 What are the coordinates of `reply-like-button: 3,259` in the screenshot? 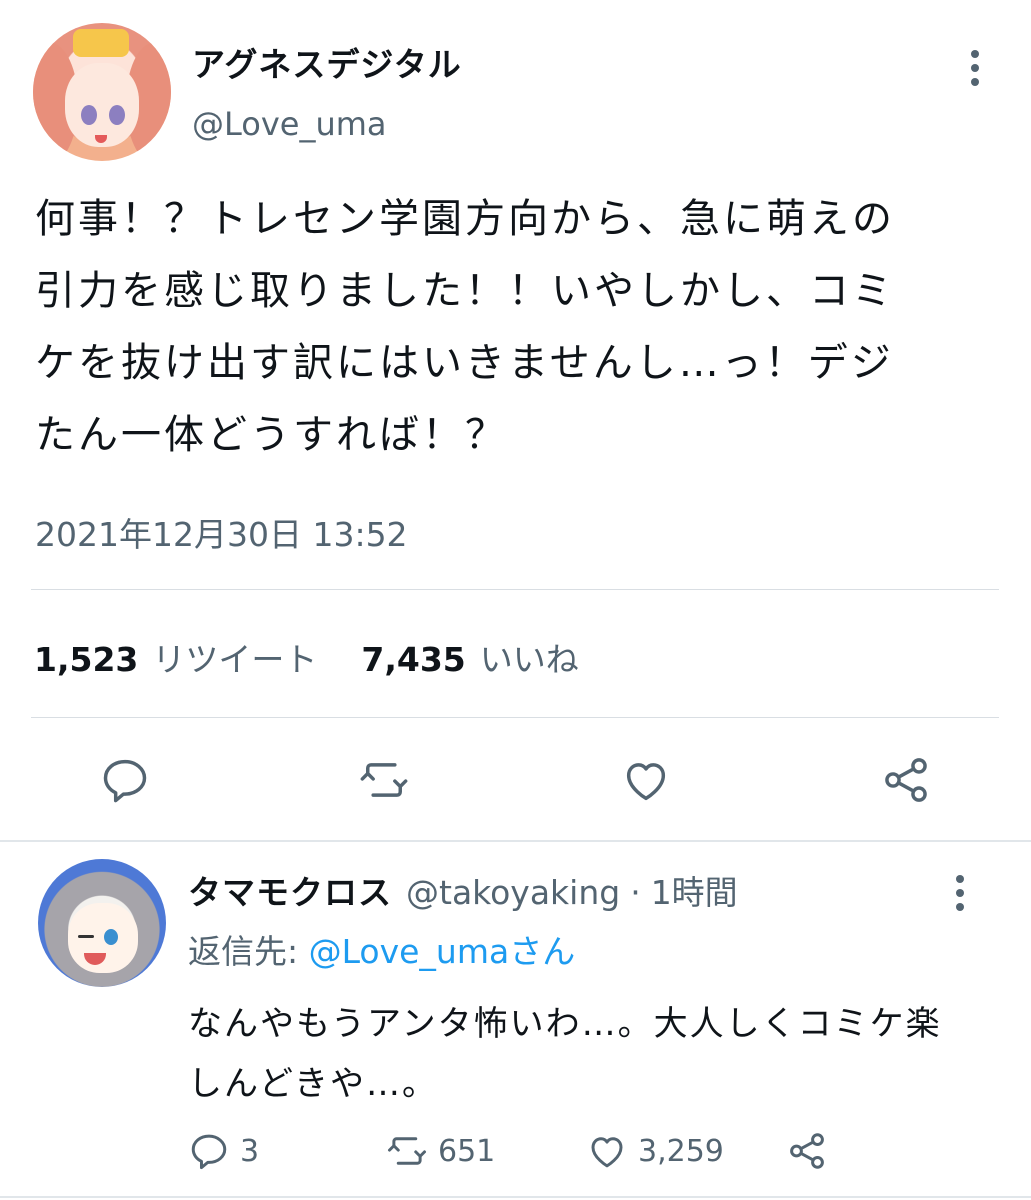 It's located at (655, 1151).